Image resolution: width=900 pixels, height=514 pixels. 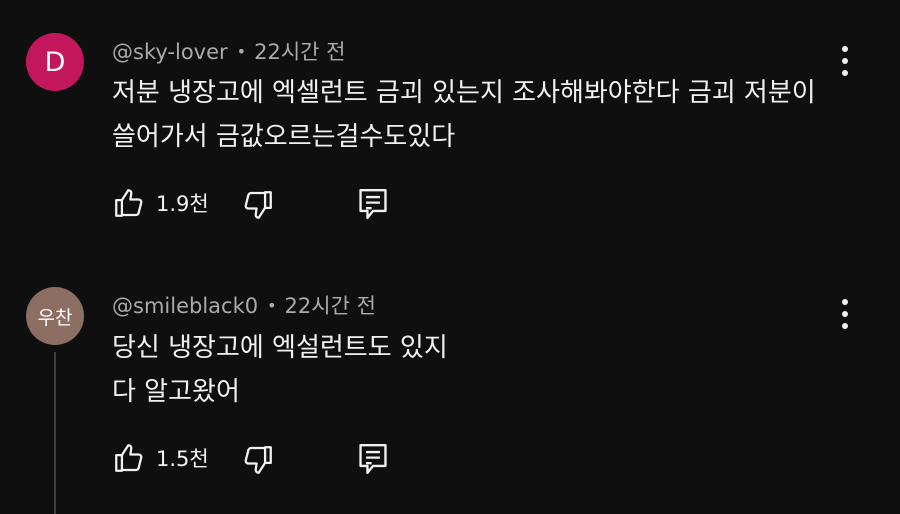 I want to click on comment-text-line: 쓸어가서 금값오르는걸수도있다, so click(x=284, y=137).